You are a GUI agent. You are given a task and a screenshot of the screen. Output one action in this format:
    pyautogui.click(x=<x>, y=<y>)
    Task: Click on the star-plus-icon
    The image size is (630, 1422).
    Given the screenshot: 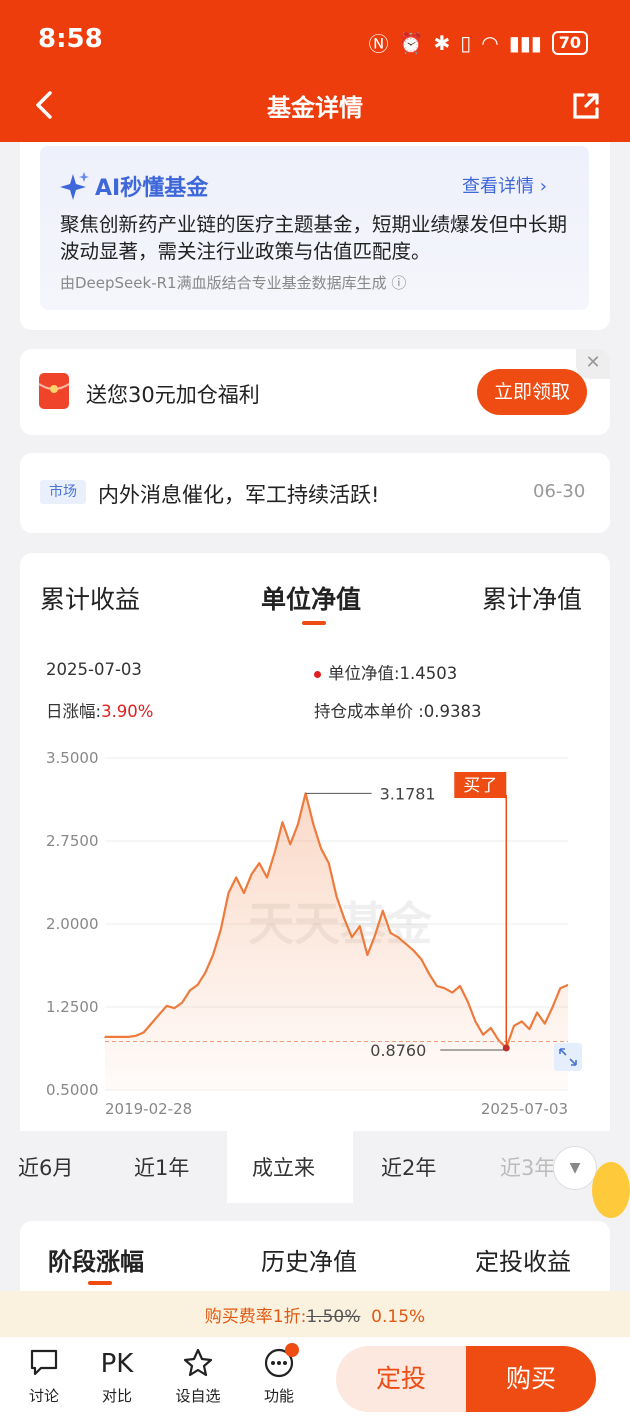 What is the action you would take?
    pyautogui.click(x=198, y=1364)
    